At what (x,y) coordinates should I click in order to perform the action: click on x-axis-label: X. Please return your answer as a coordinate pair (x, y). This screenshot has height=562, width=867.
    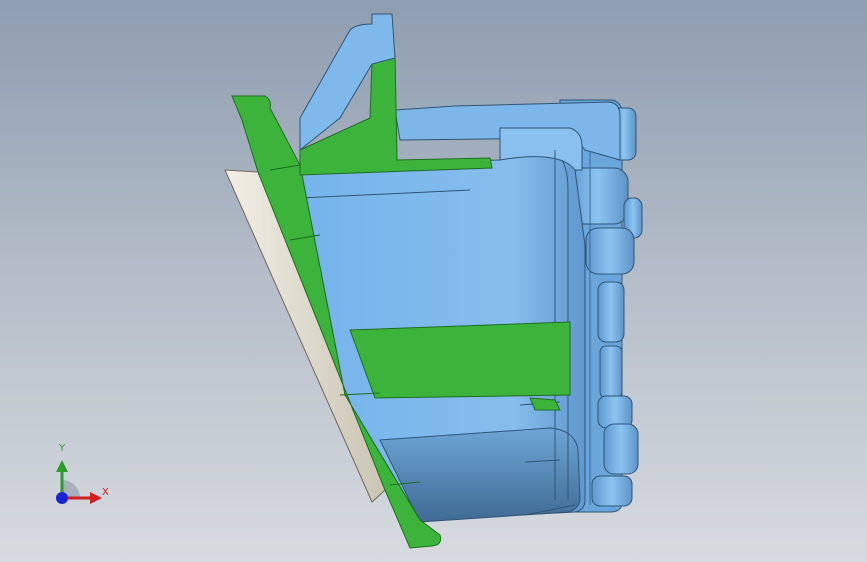
    Looking at the image, I should click on (105, 492).